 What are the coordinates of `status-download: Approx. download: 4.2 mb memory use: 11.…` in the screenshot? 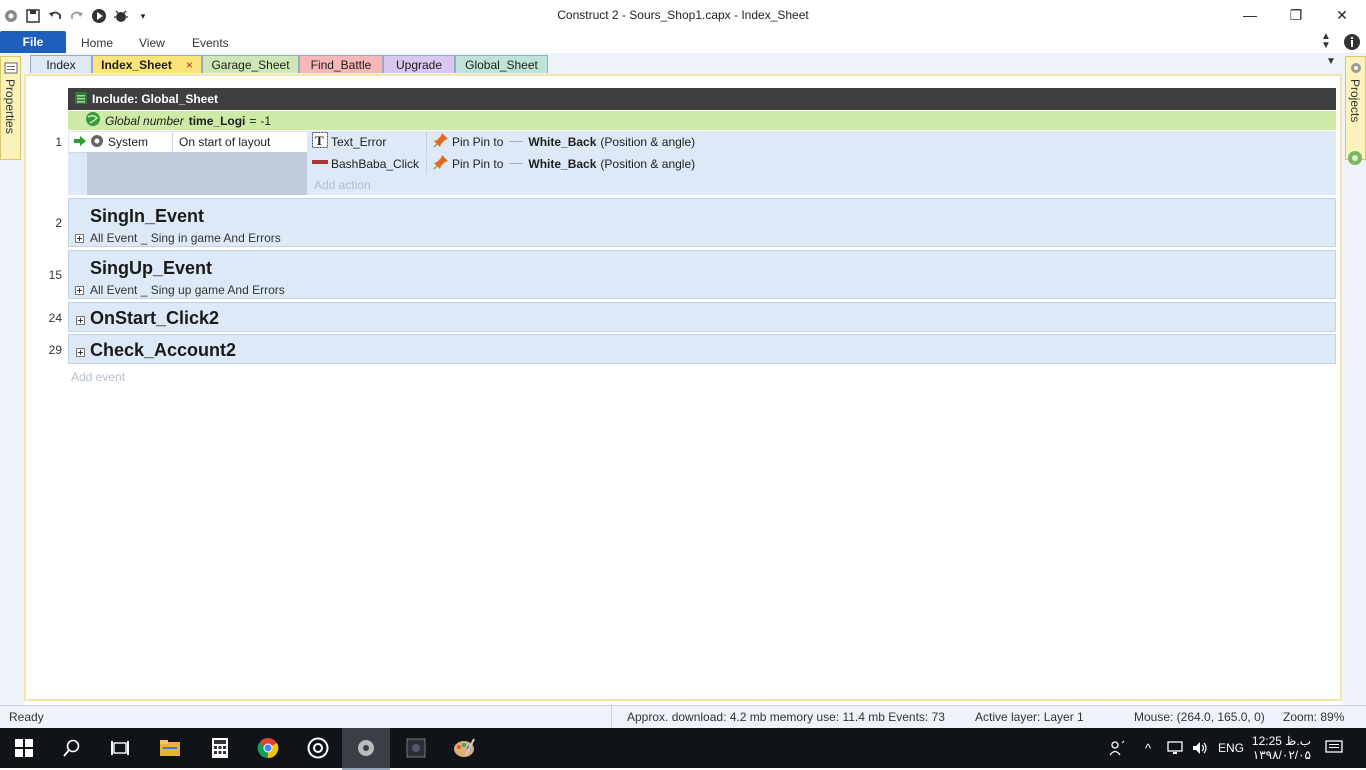 It's located at (786, 717).